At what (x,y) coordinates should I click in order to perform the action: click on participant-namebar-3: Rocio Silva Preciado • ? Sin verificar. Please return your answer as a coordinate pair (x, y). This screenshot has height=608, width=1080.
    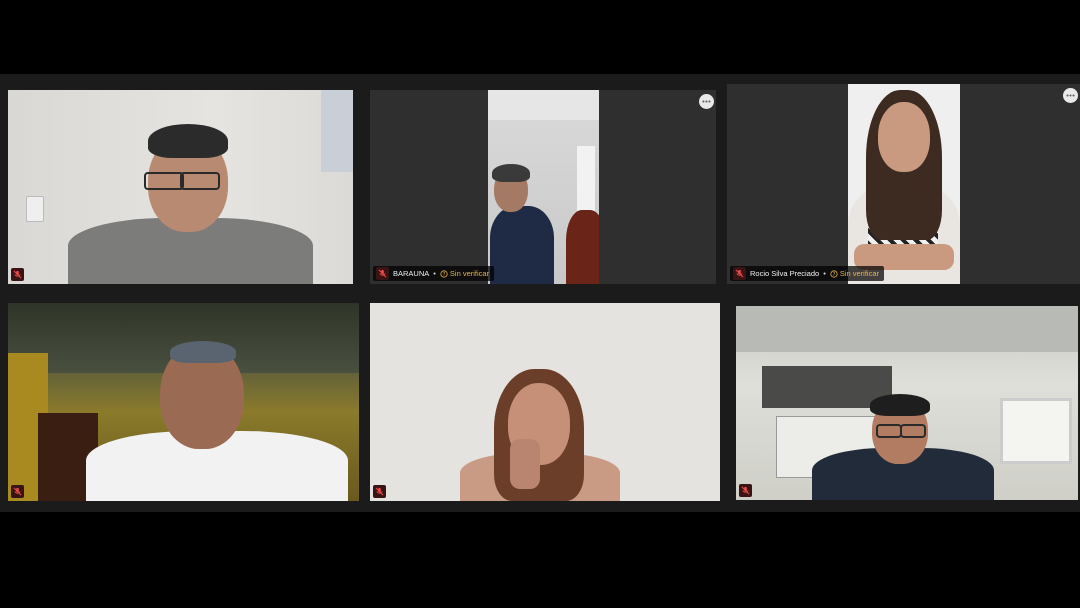
    Looking at the image, I should click on (807, 273).